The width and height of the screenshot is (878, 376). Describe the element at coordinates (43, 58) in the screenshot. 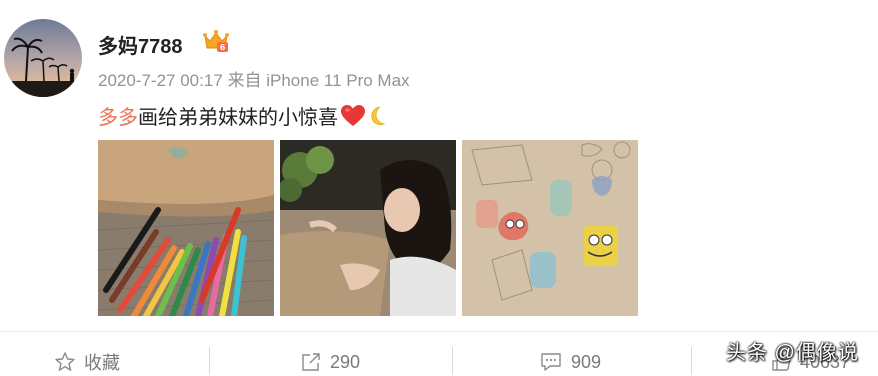

I see `avatar` at that location.